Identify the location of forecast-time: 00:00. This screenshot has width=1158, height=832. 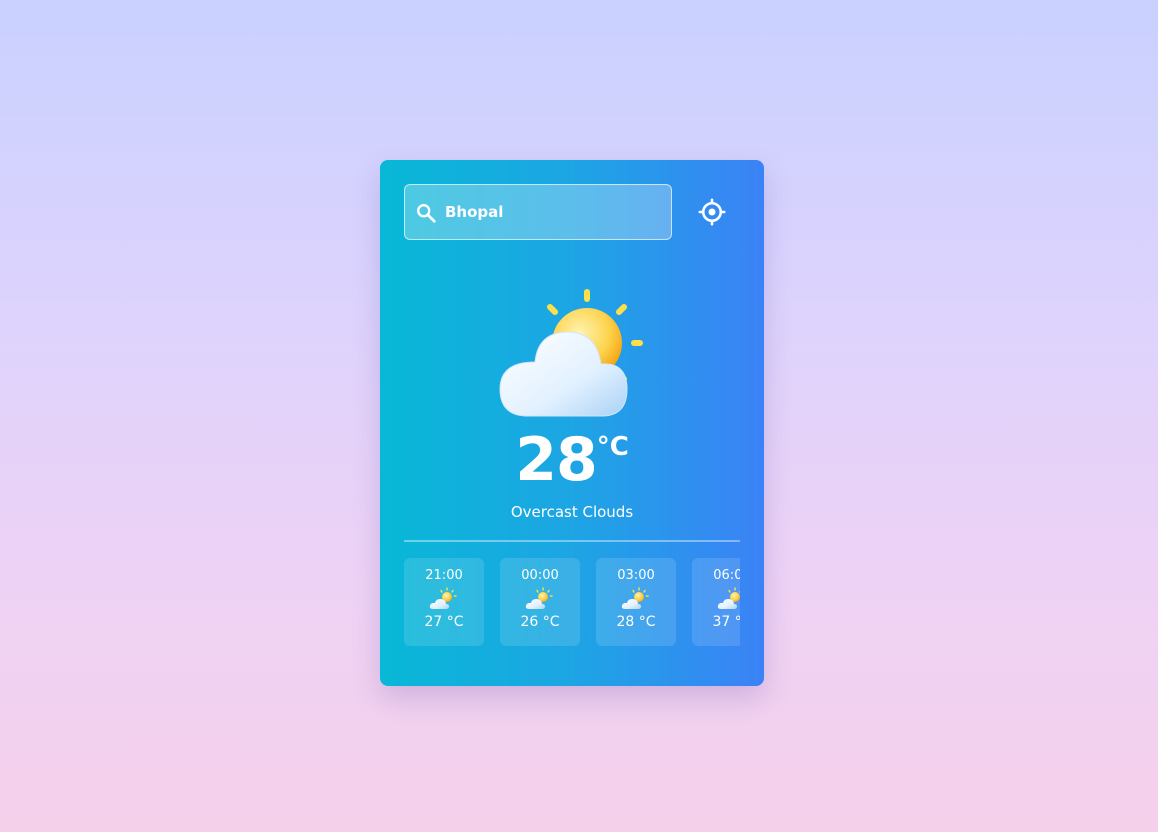
(540, 575).